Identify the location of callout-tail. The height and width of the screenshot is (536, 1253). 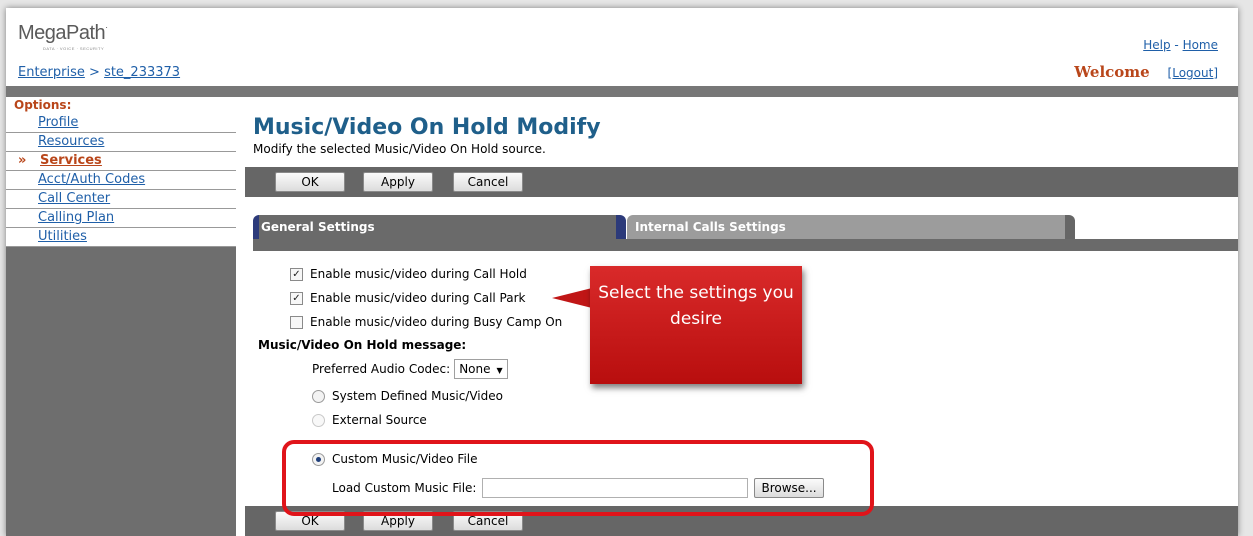
(572, 298).